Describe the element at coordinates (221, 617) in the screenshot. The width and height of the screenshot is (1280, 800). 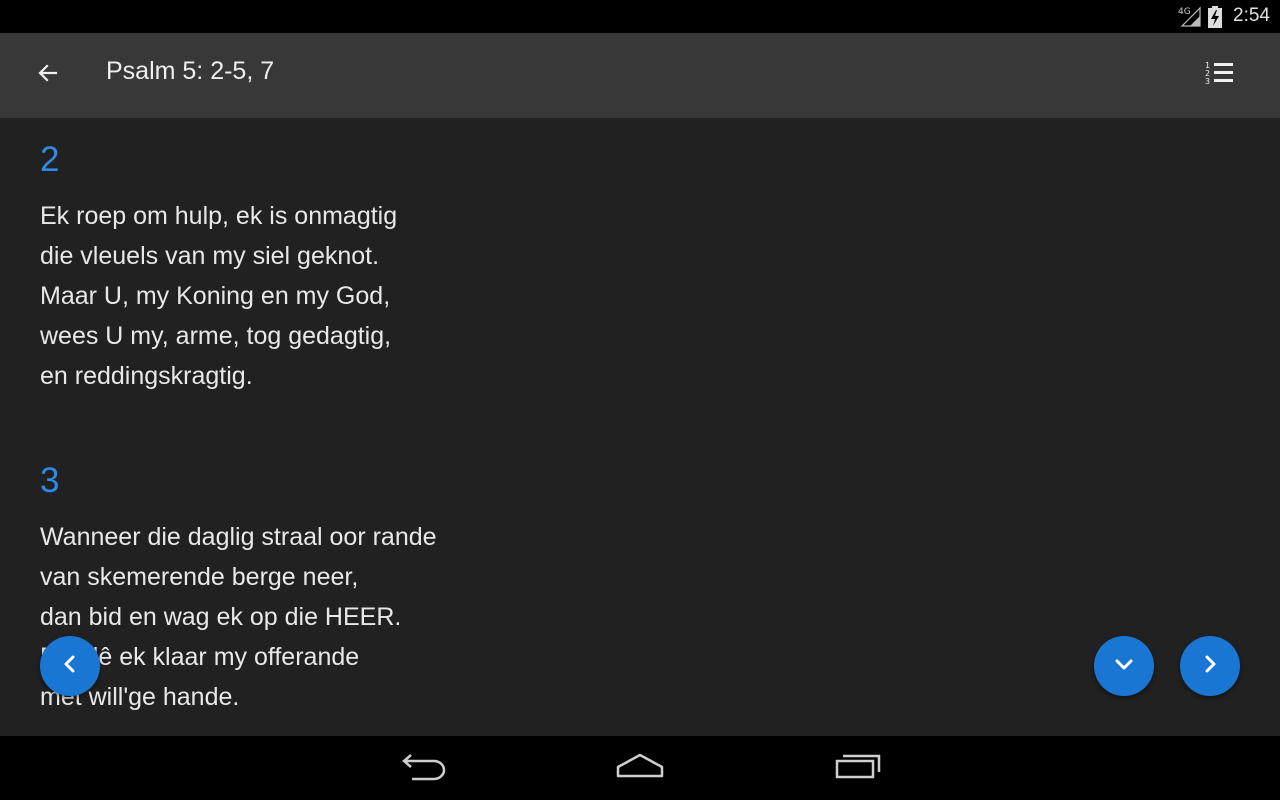
I see `verse-line: dan bid en wag ek op die HEER.` at that location.